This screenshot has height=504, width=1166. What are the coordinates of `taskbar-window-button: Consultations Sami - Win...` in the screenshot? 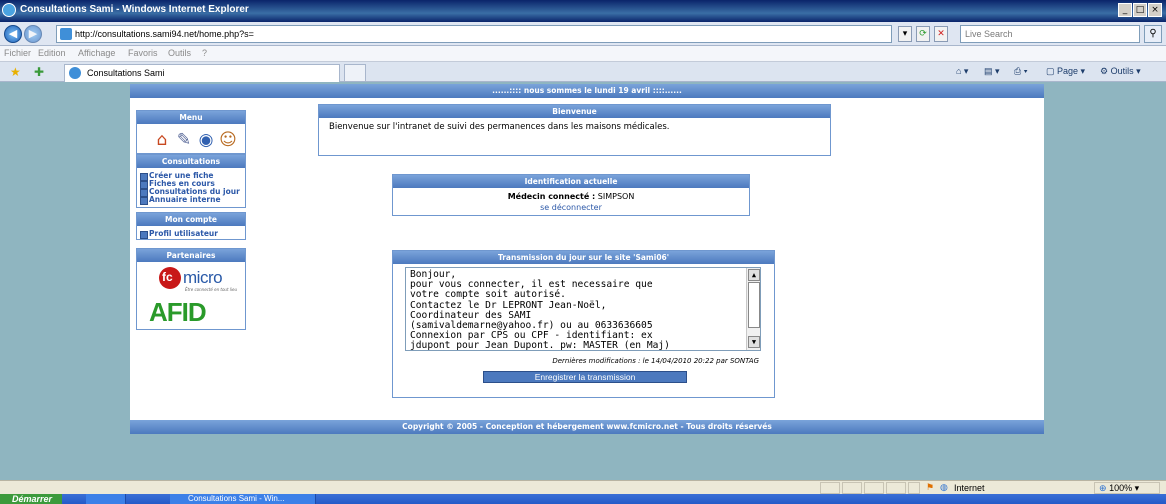 It's located at (243, 499).